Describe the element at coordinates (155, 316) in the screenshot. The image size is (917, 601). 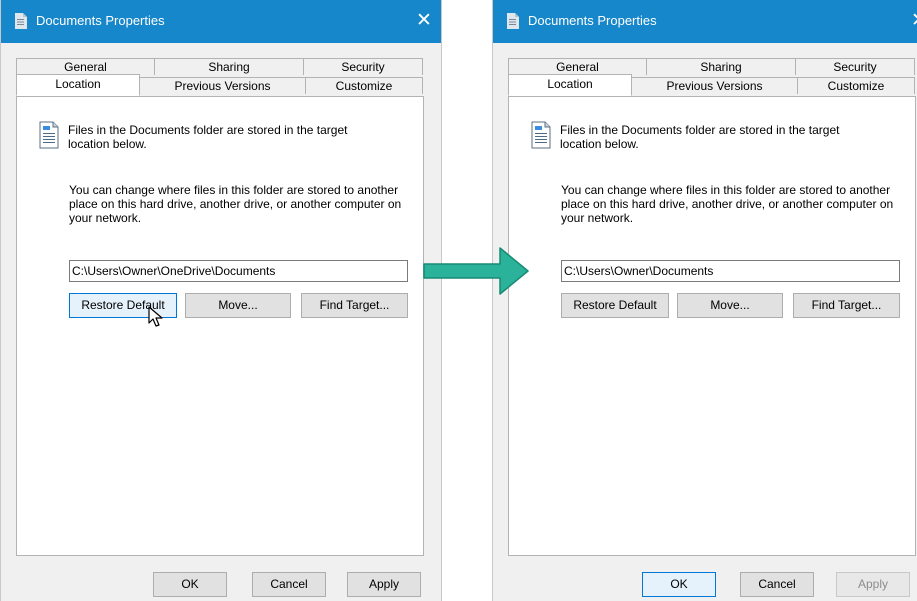
I see `mouse-pointer-icon` at that location.